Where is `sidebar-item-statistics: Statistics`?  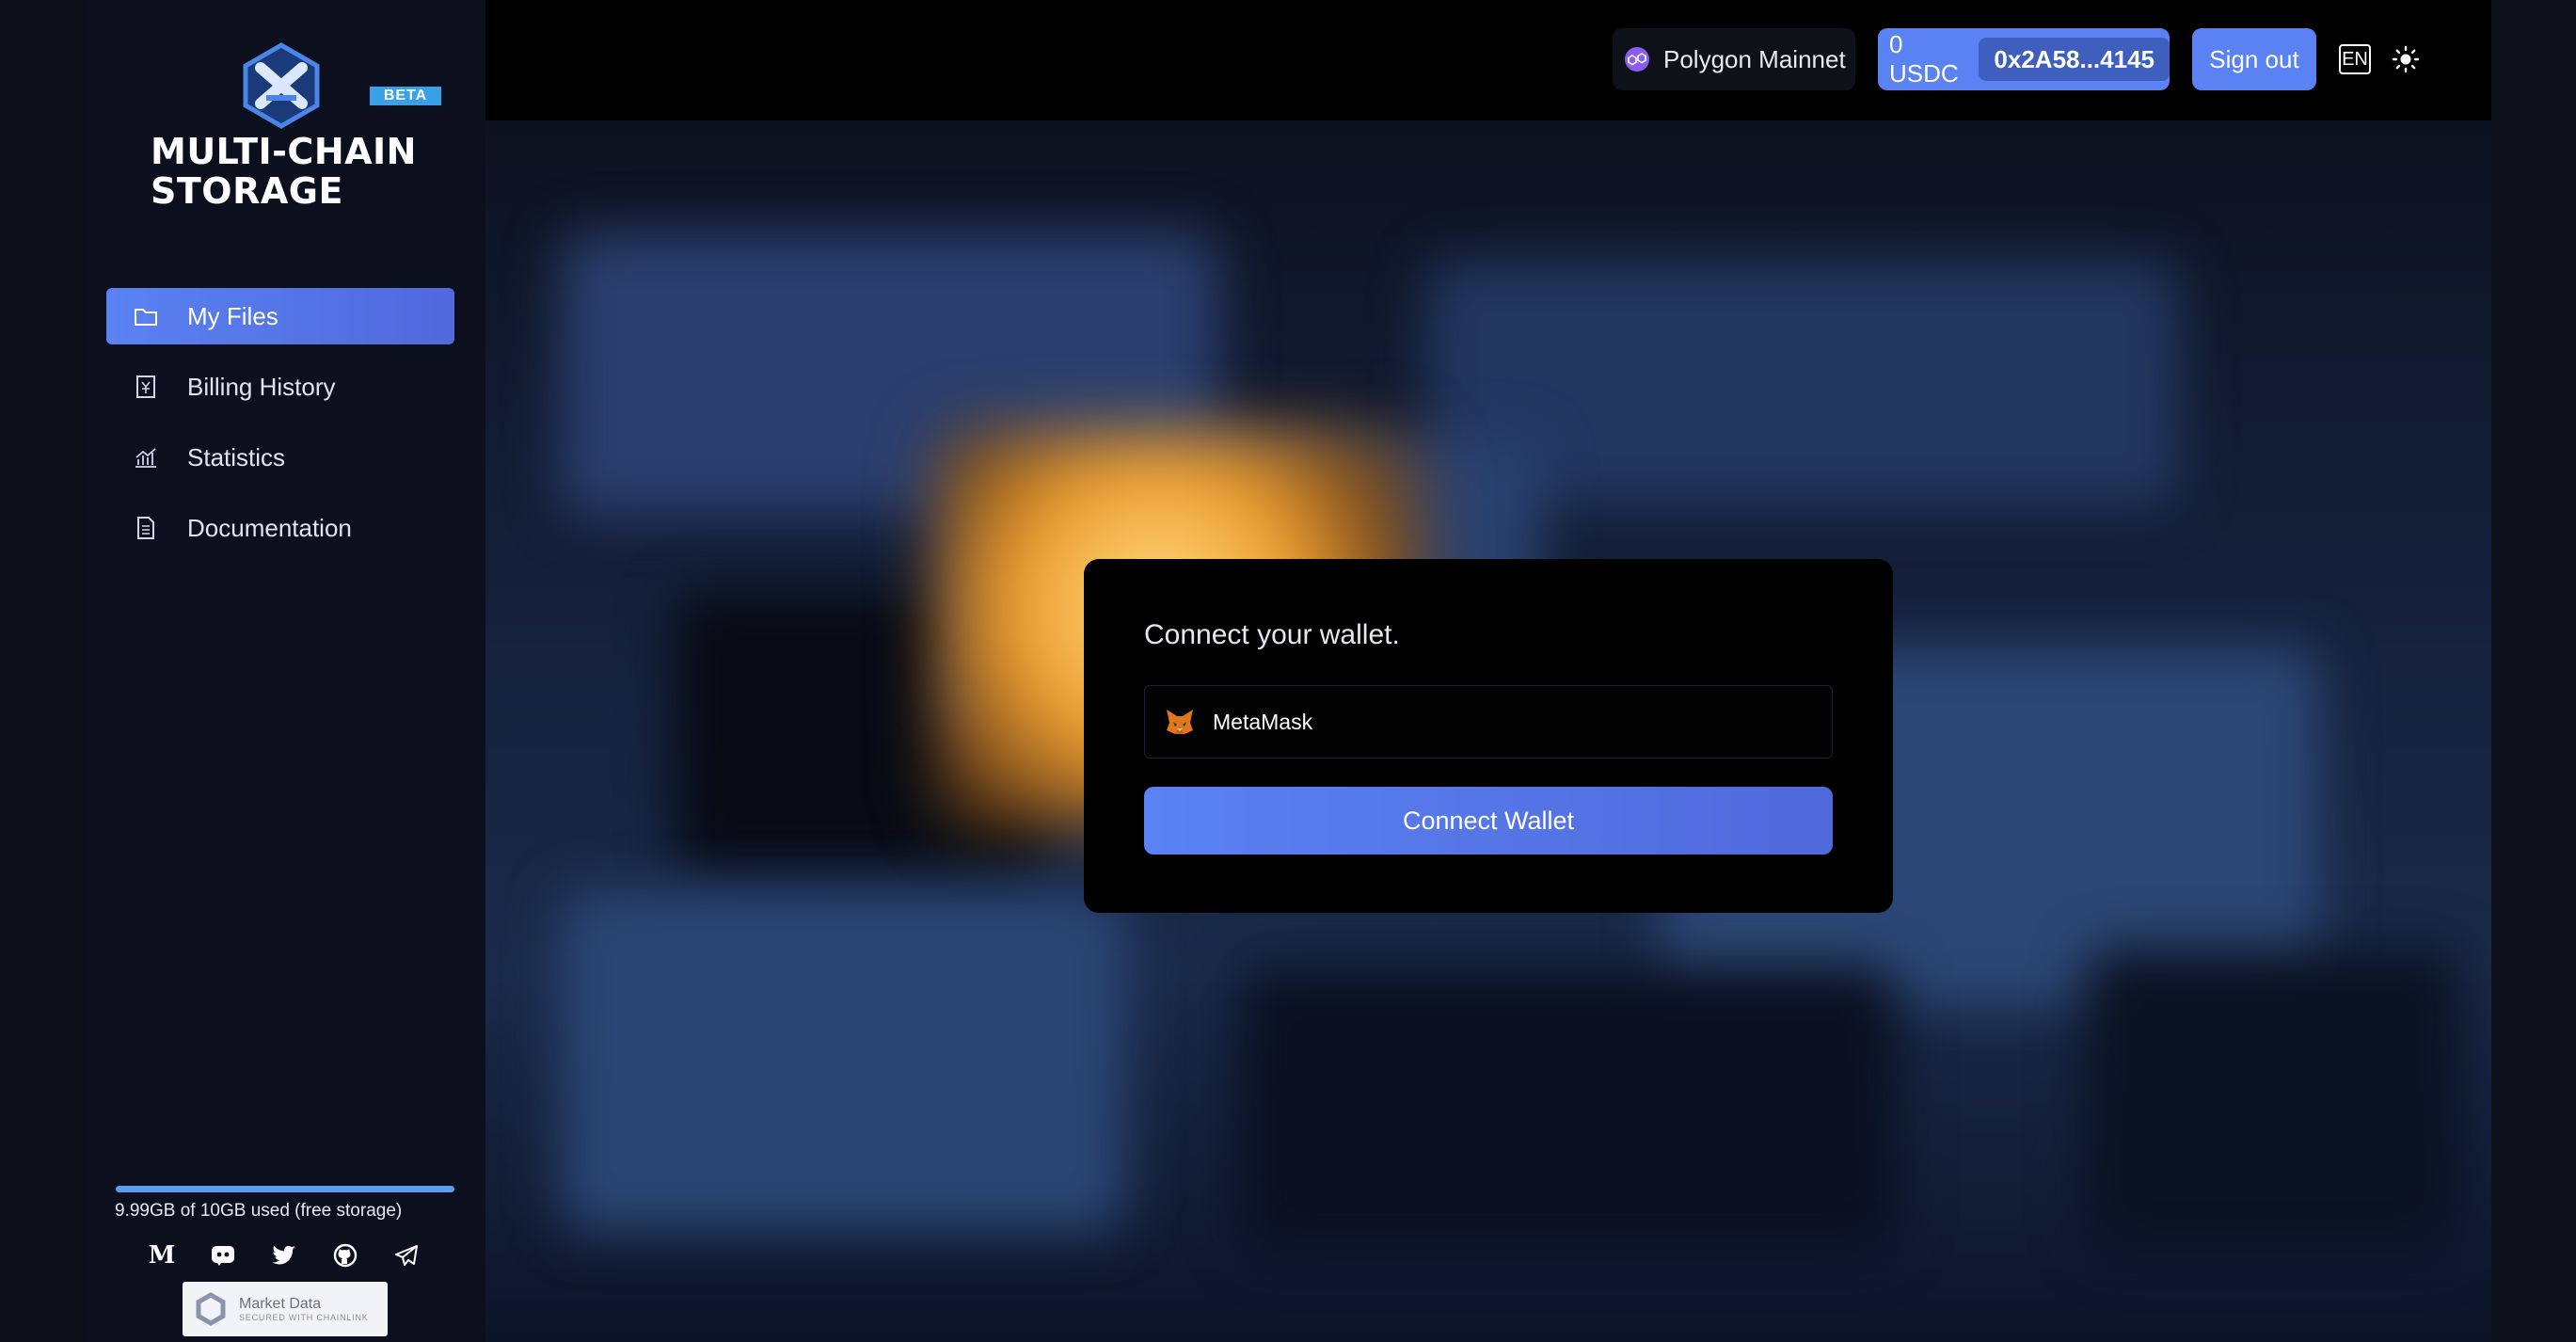 sidebar-item-statistics: Statistics is located at coordinates (280, 457).